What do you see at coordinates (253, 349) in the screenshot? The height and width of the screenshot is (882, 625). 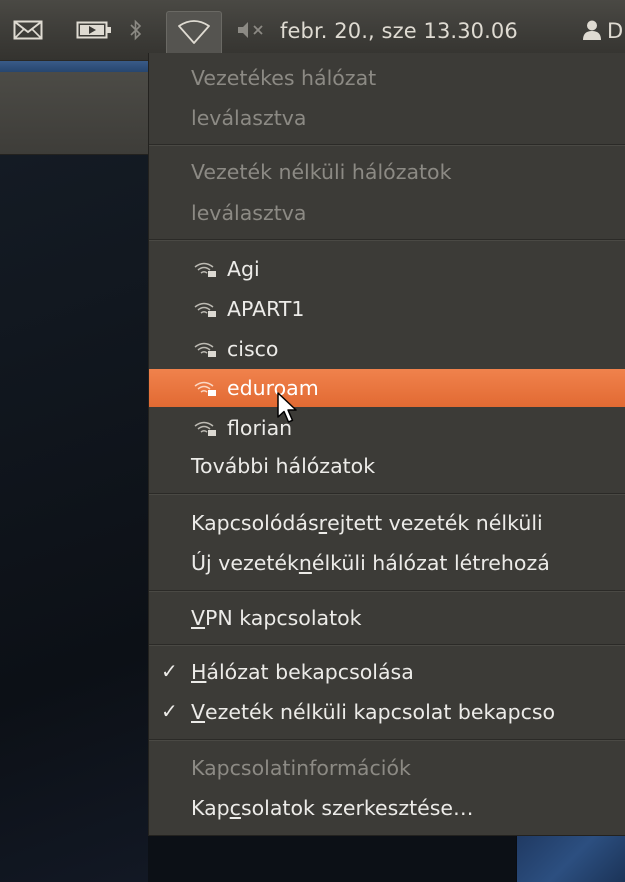 I see `network-name: cisco` at bounding box center [253, 349].